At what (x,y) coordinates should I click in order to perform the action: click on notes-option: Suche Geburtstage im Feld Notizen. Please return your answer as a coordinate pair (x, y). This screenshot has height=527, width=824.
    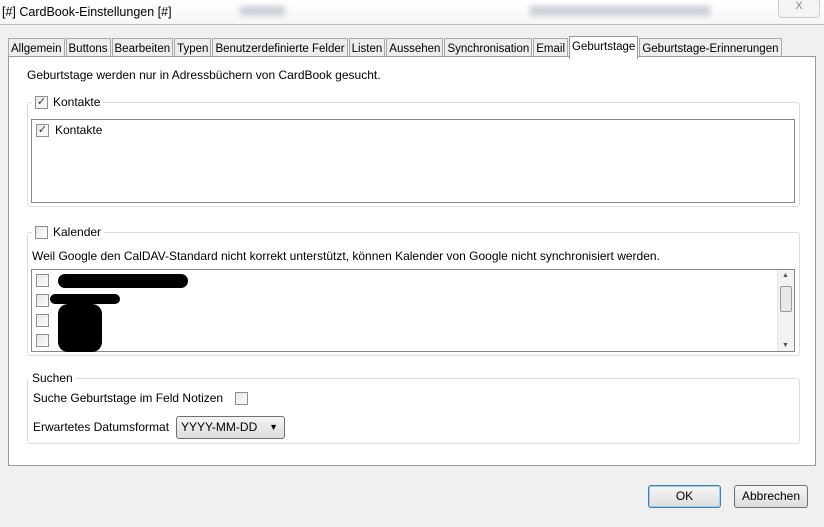
    Looking at the image, I should click on (141, 398).